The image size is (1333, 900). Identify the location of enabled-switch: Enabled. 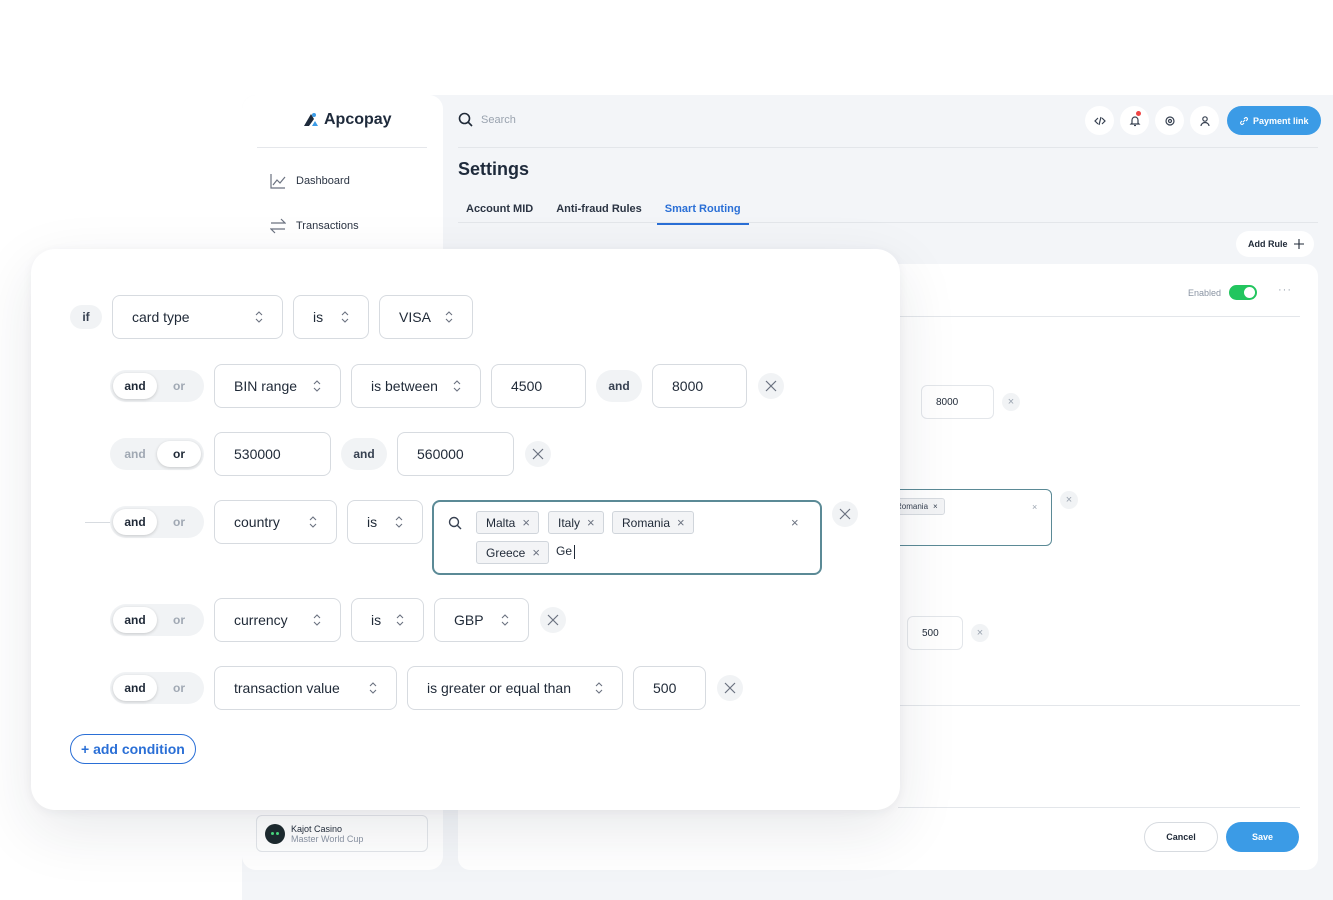
(1223, 292).